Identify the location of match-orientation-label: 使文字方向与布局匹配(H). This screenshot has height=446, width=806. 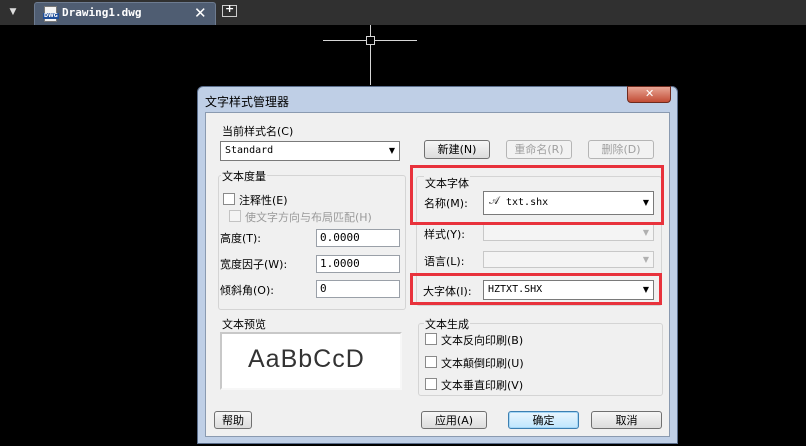
(308, 217).